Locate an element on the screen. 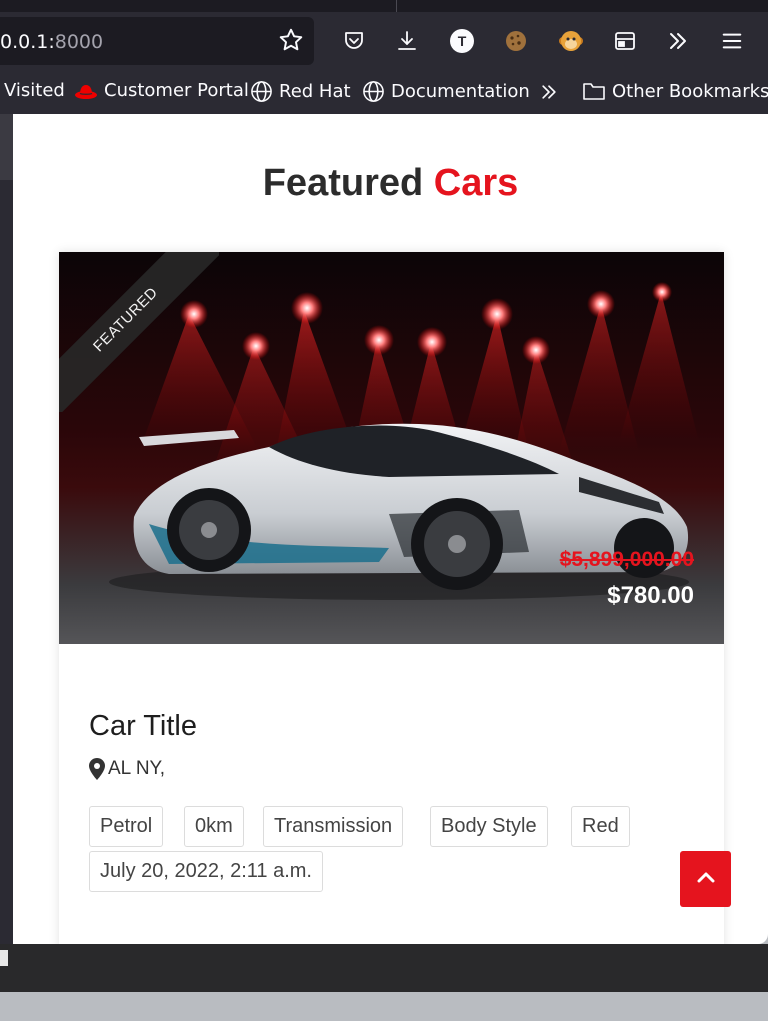 The height and width of the screenshot is (1021, 768). url-text: 0.0.1:8000 is located at coordinates (51, 42).